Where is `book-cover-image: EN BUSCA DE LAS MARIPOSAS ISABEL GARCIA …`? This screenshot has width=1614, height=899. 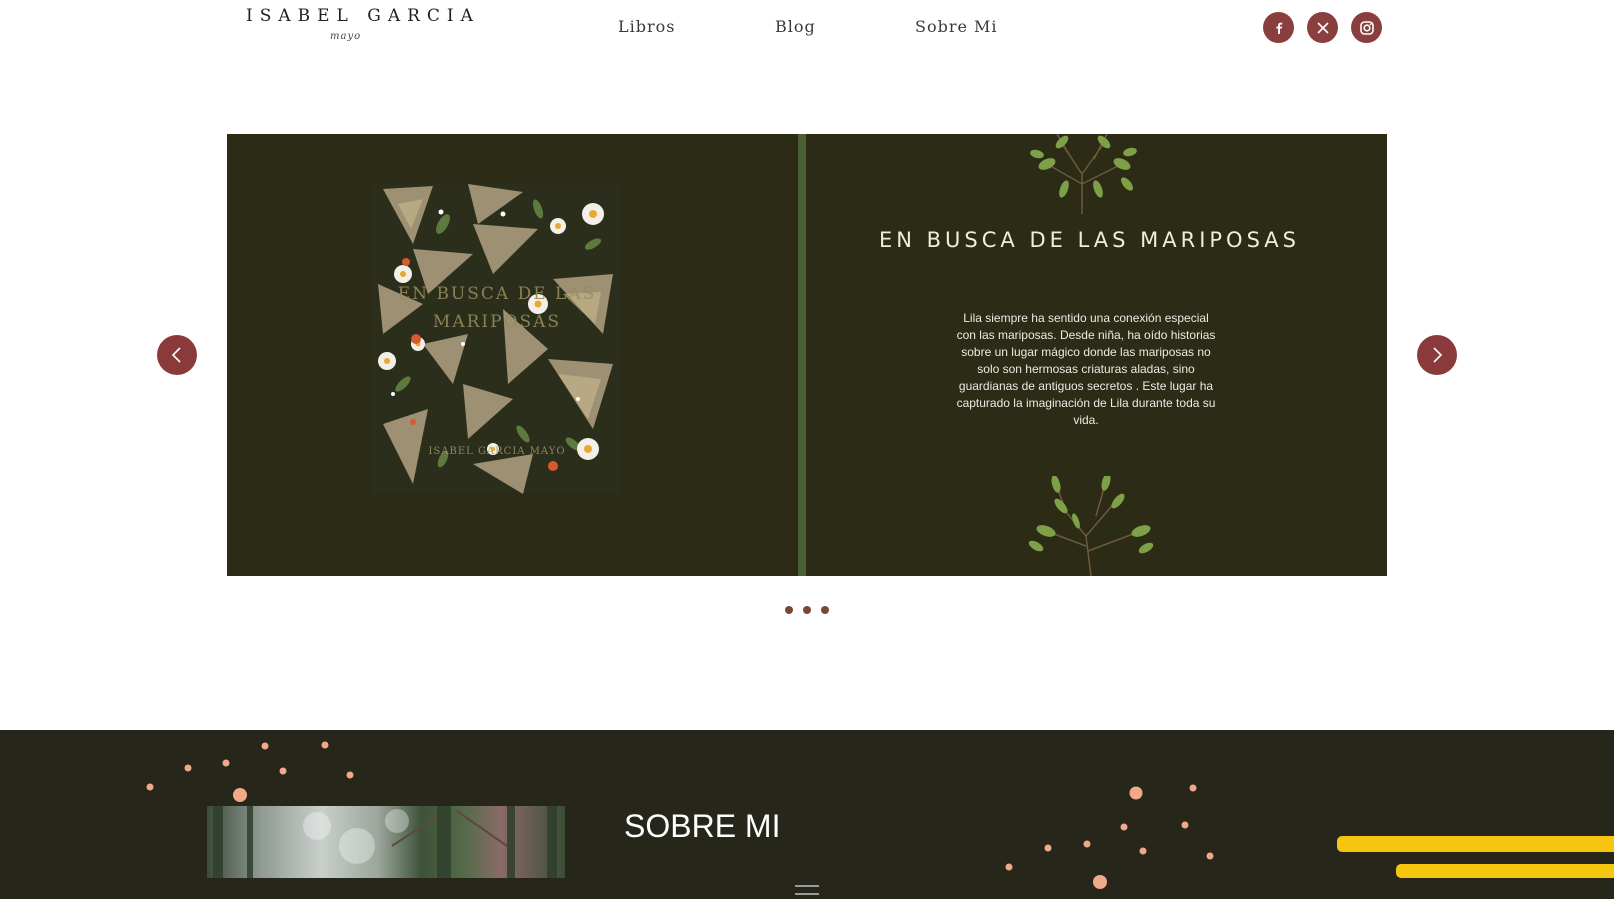 book-cover-image: EN BUSCA DE LAS MARIPOSAS ISABEL GARCIA … is located at coordinates (497, 339).